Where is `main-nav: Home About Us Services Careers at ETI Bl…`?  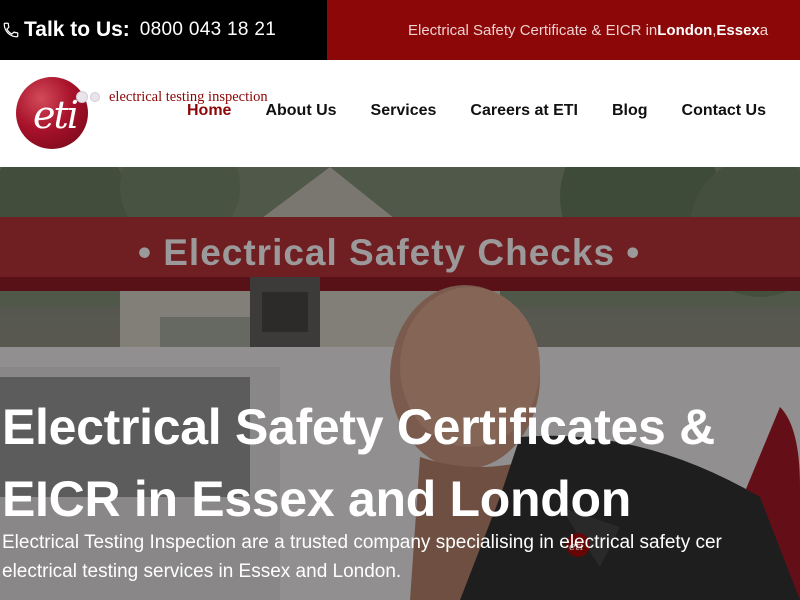
main-nav: Home About Us Services Careers at ETI Bl… is located at coordinates (459, 111).